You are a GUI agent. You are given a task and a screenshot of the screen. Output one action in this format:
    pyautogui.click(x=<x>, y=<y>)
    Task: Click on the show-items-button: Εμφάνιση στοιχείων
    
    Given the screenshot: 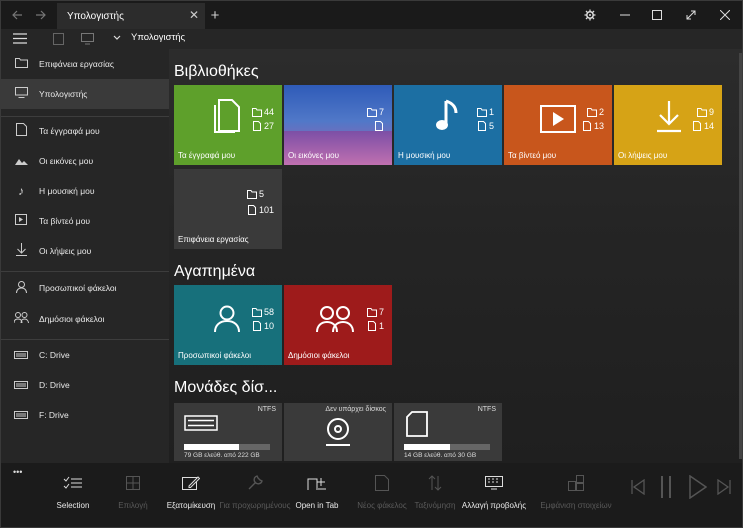 What is the action you would take?
    pyautogui.click(x=576, y=496)
    